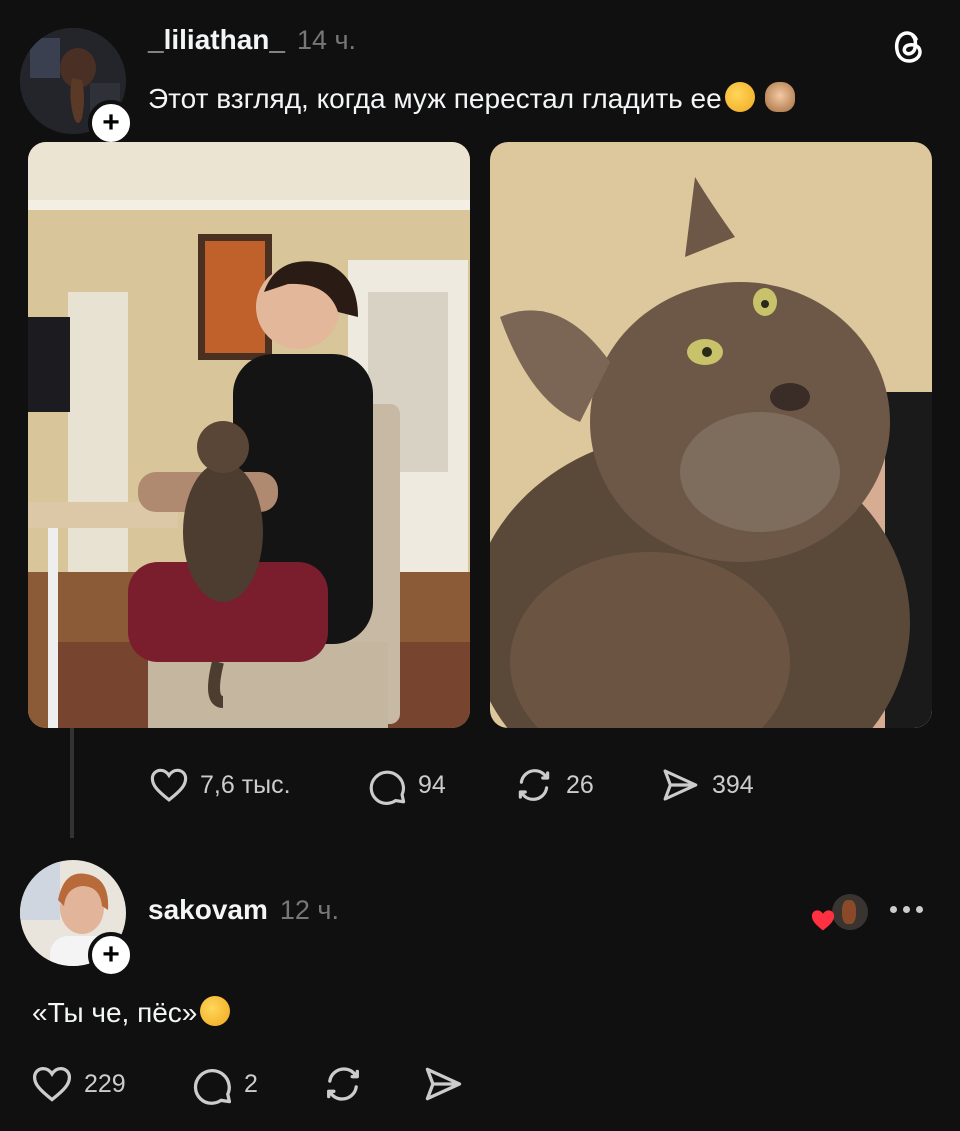 The height and width of the screenshot is (1131, 960). I want to click on share-button: 394, so click(706, 785).